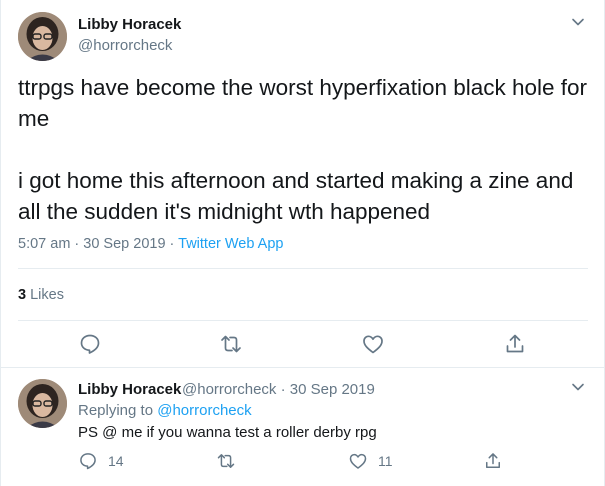 Image resolution: width=605 pixels, height=486 pixels. I want to click on likes-label: Likes, so click(45, 295).